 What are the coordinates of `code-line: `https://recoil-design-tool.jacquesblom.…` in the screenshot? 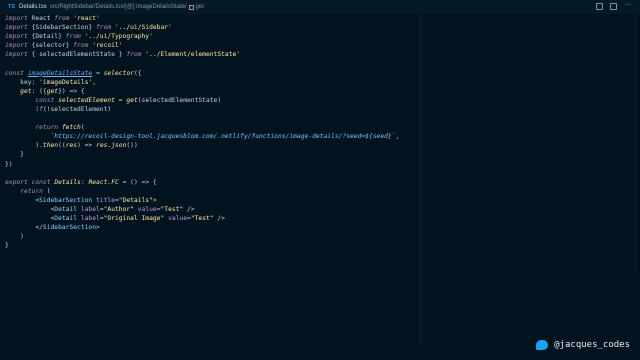 It's located at (320, 136).